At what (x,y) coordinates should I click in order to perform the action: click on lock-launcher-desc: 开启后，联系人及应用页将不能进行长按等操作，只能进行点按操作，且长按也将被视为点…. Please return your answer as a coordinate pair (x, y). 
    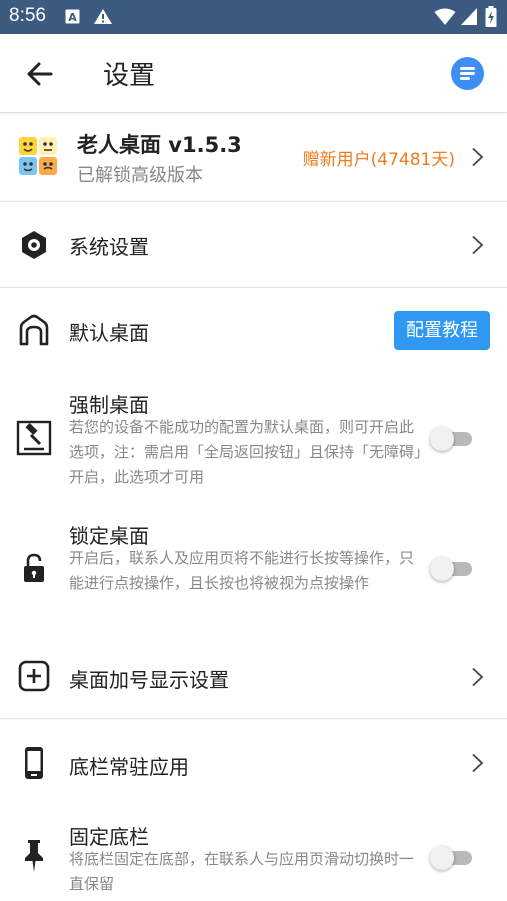
    Looking at the image, I should click on (242, 570).